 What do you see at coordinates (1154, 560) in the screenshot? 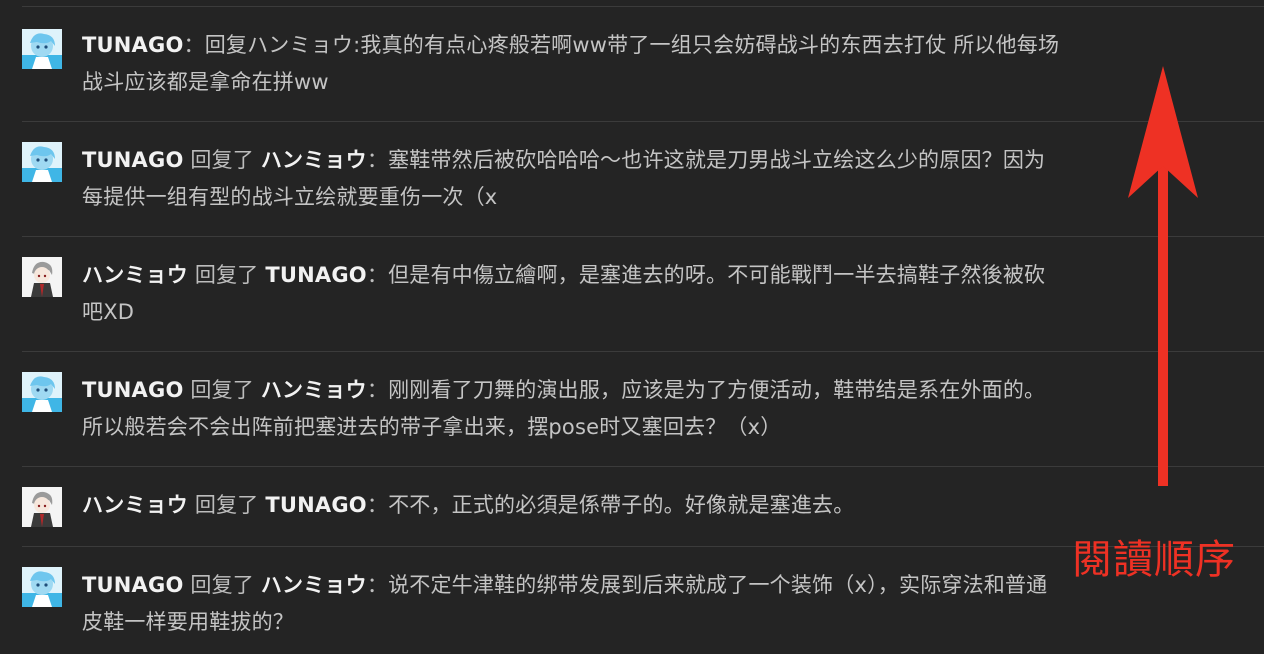
I see `reading-order-label: 閱讀順序` at bounding box center [1154, 560].